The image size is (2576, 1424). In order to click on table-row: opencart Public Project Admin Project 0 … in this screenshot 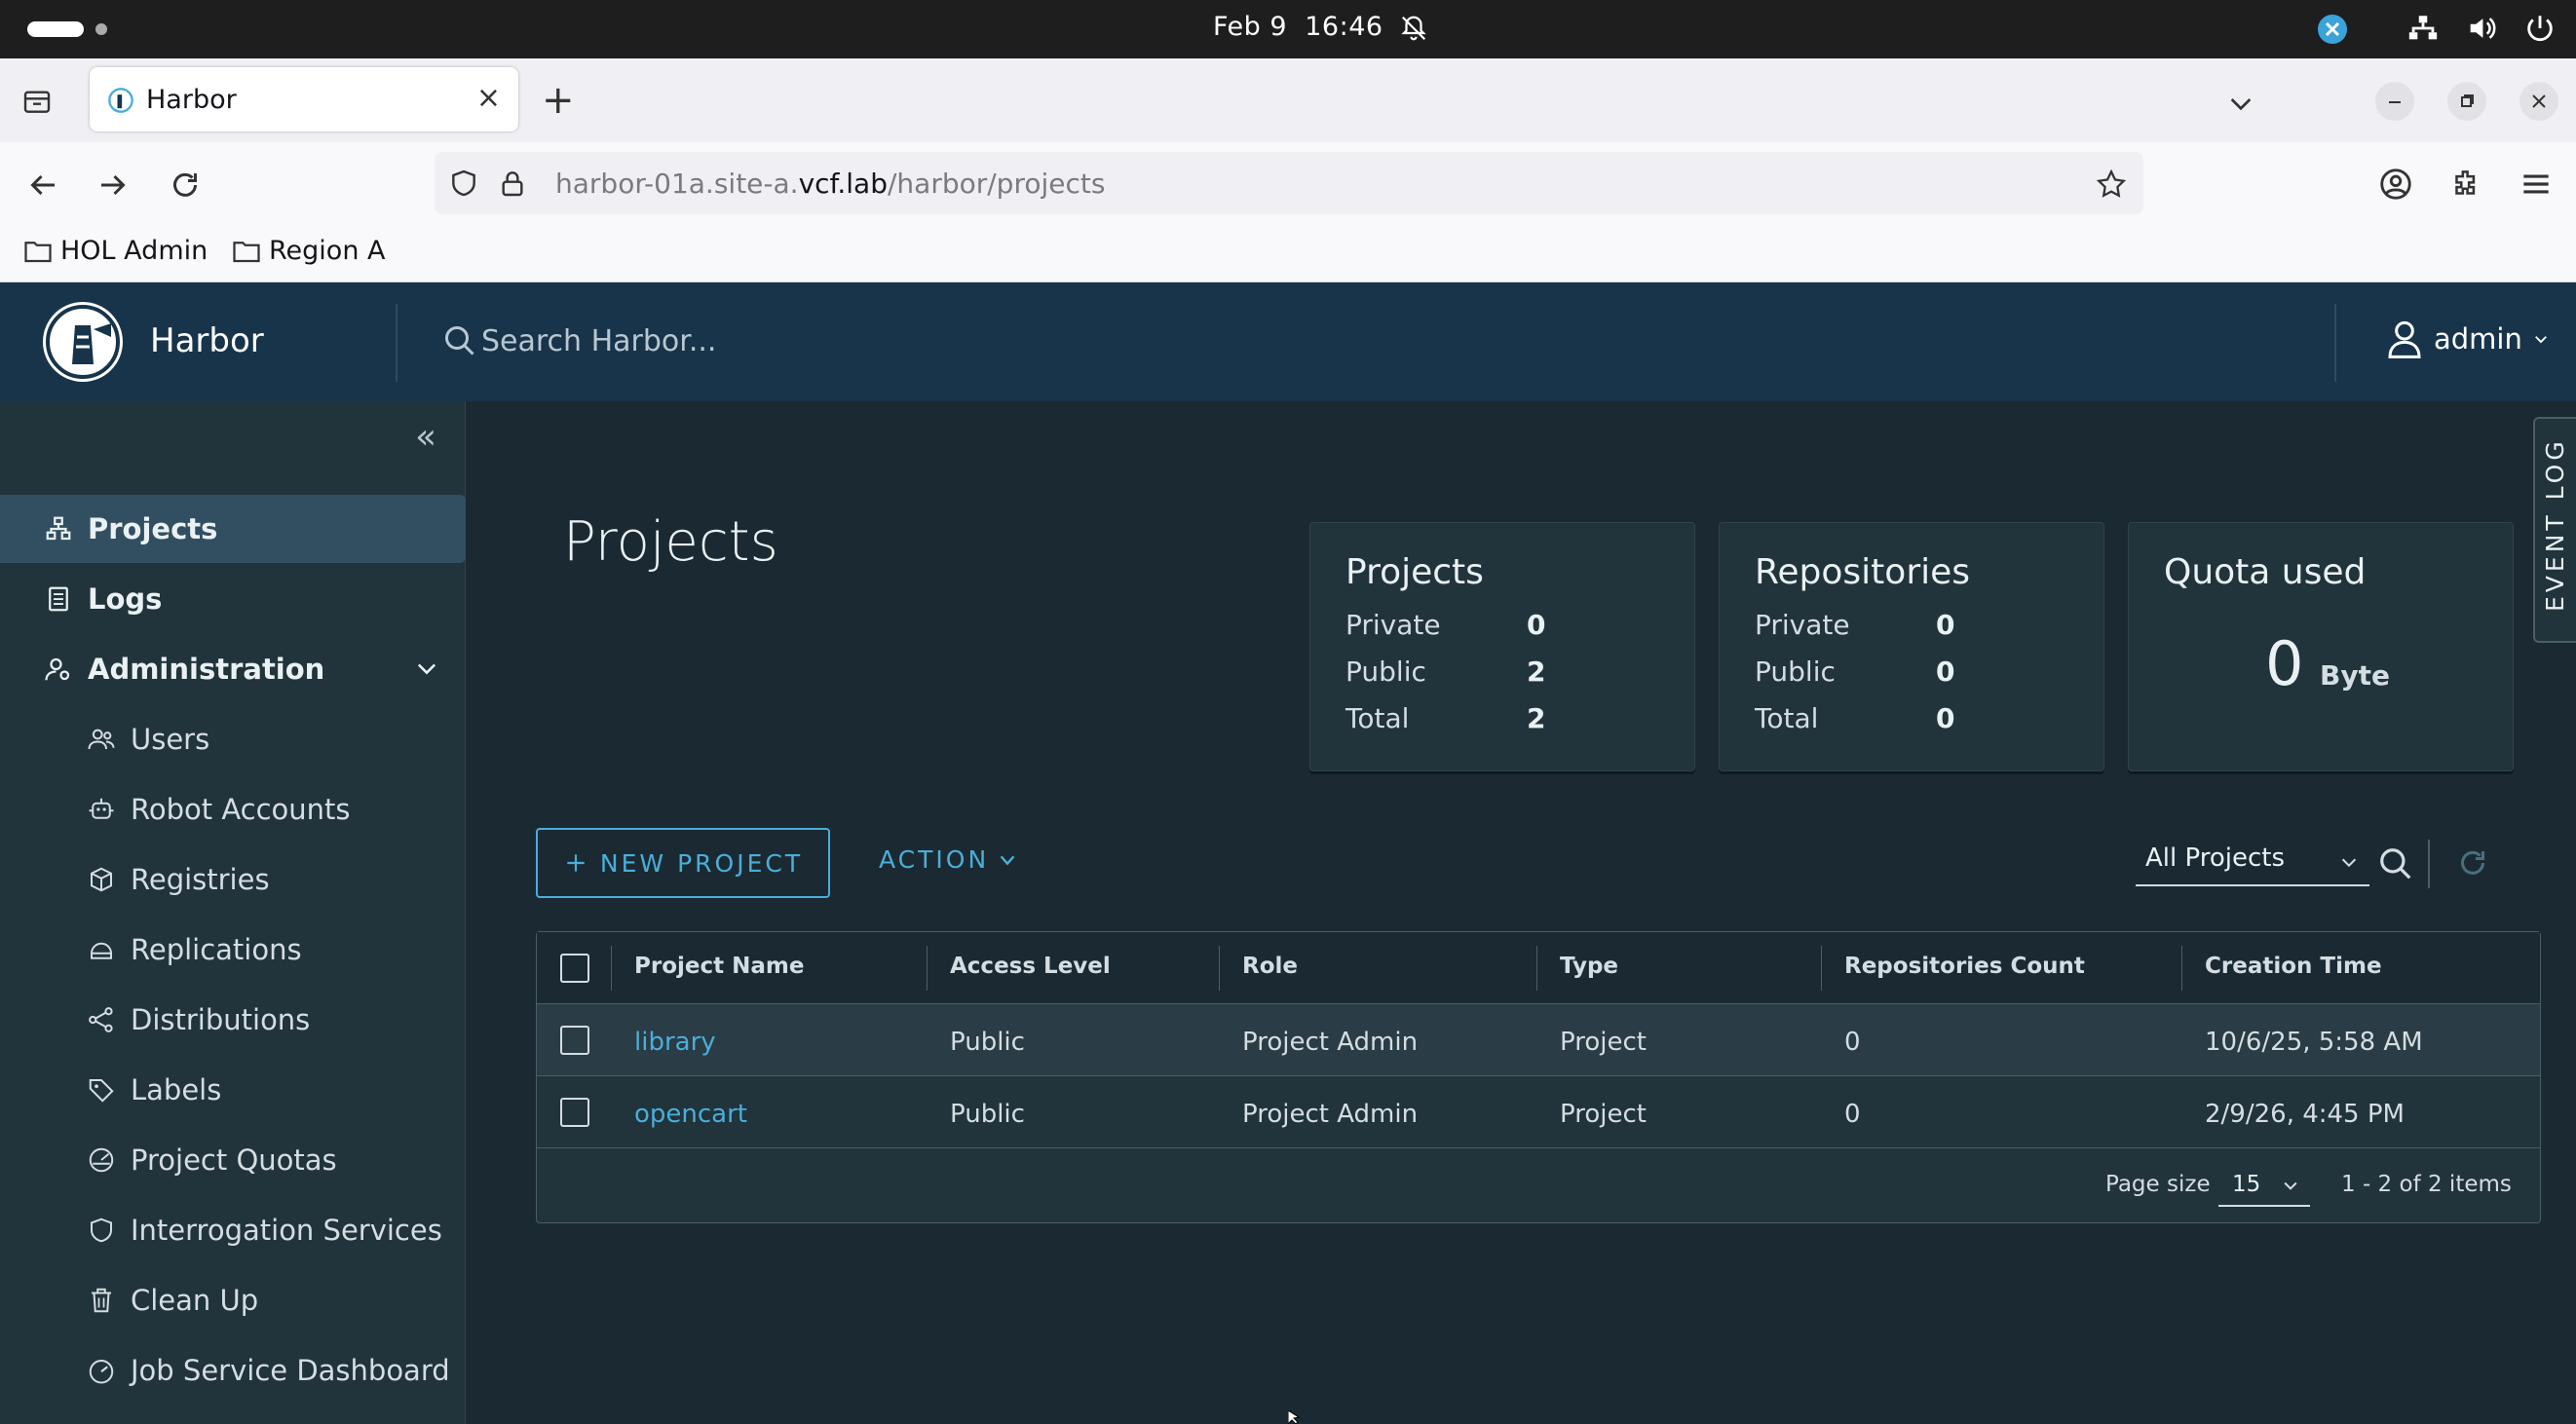, I will do `click(1538, 1112)`.